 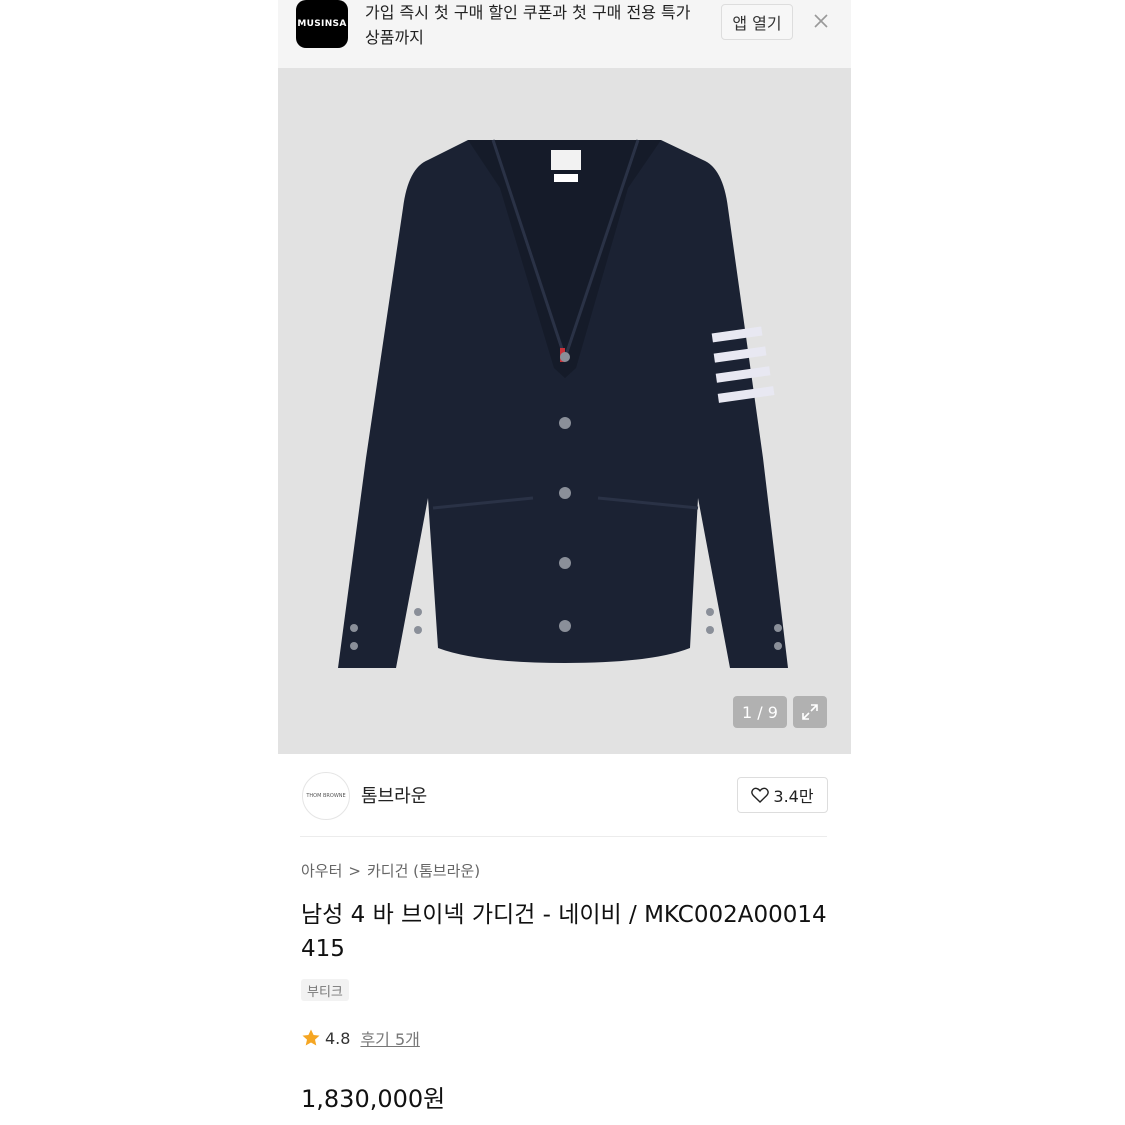 What do you see at coordinates (321, 870) in the screenshot?
I see `breadcrumb-outer: 아우터` at bounding box center [321, 870].